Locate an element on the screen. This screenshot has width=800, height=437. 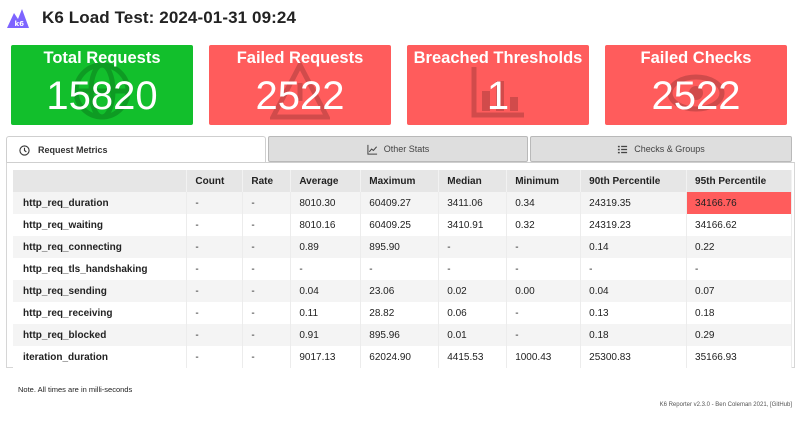
metric-value: 0.89 is located at coordinates (326, 247).